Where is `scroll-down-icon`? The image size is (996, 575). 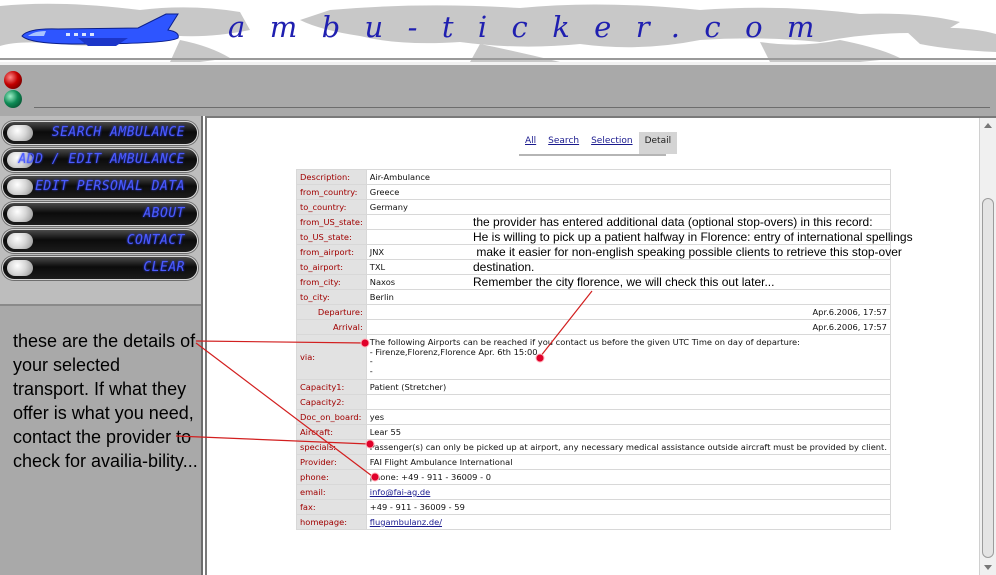
scroll-down-icon is located at coordinates (988, 567).